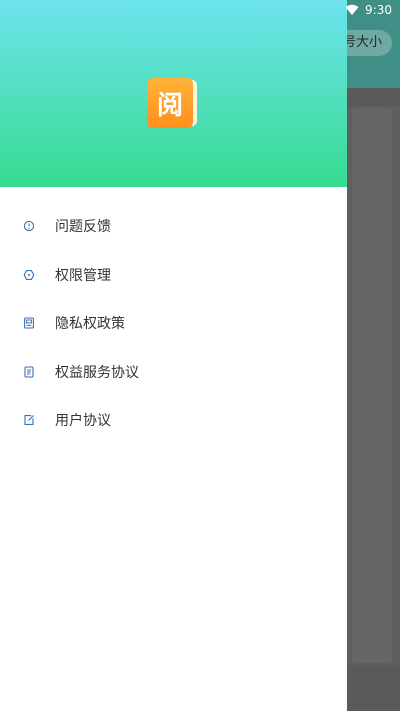 This screenshot has width=400, height=711. Describe the element at coordinates (200, 10) in the screenshot. I see `status-bar: 9:30` at that location.